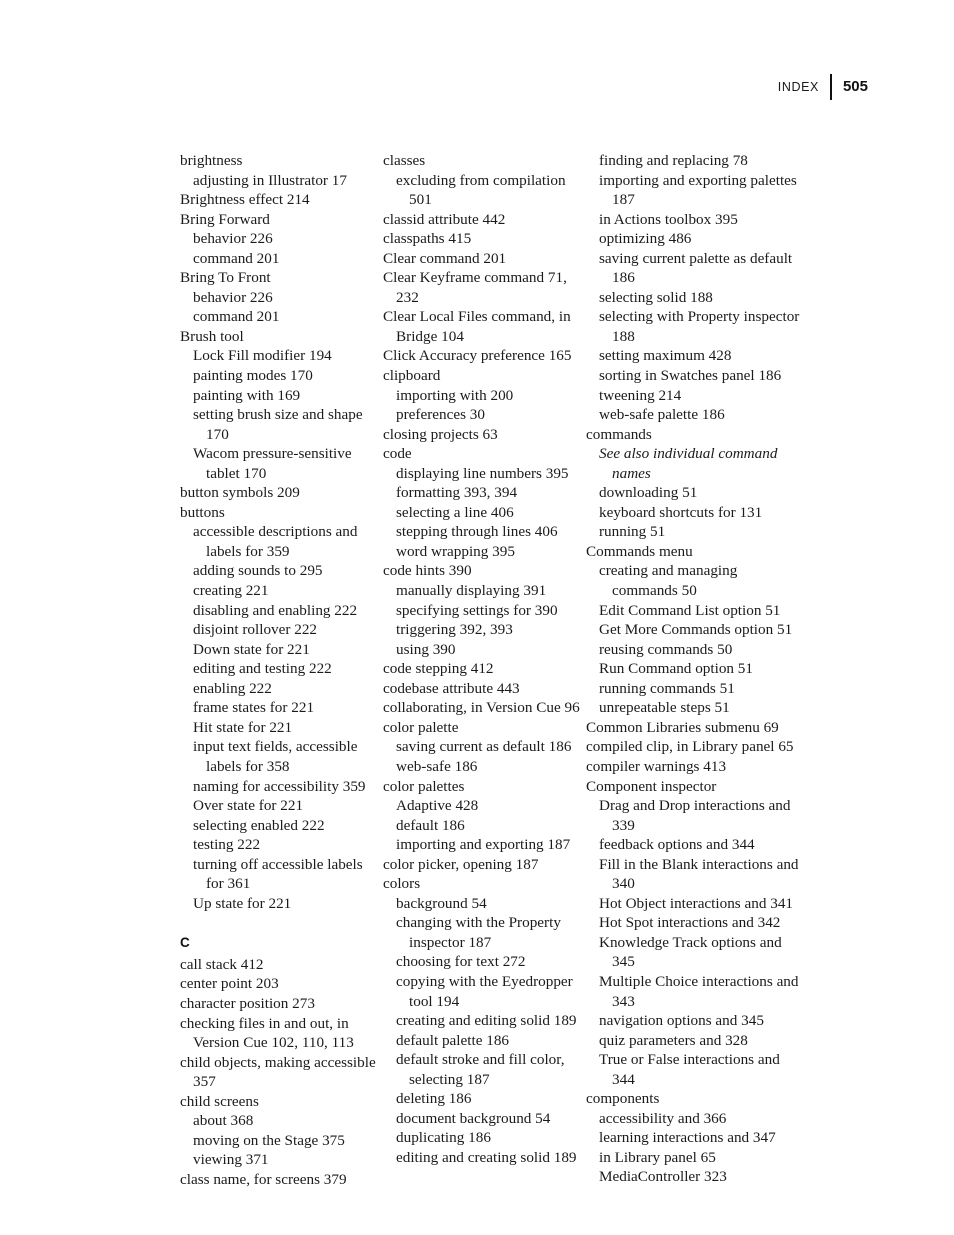 The height and width of the screenshot is (1235, 954). Describe the element at coordinates (263, 1179) in the screenshot. I see `index-entry: class name, for screens 379` at that location.